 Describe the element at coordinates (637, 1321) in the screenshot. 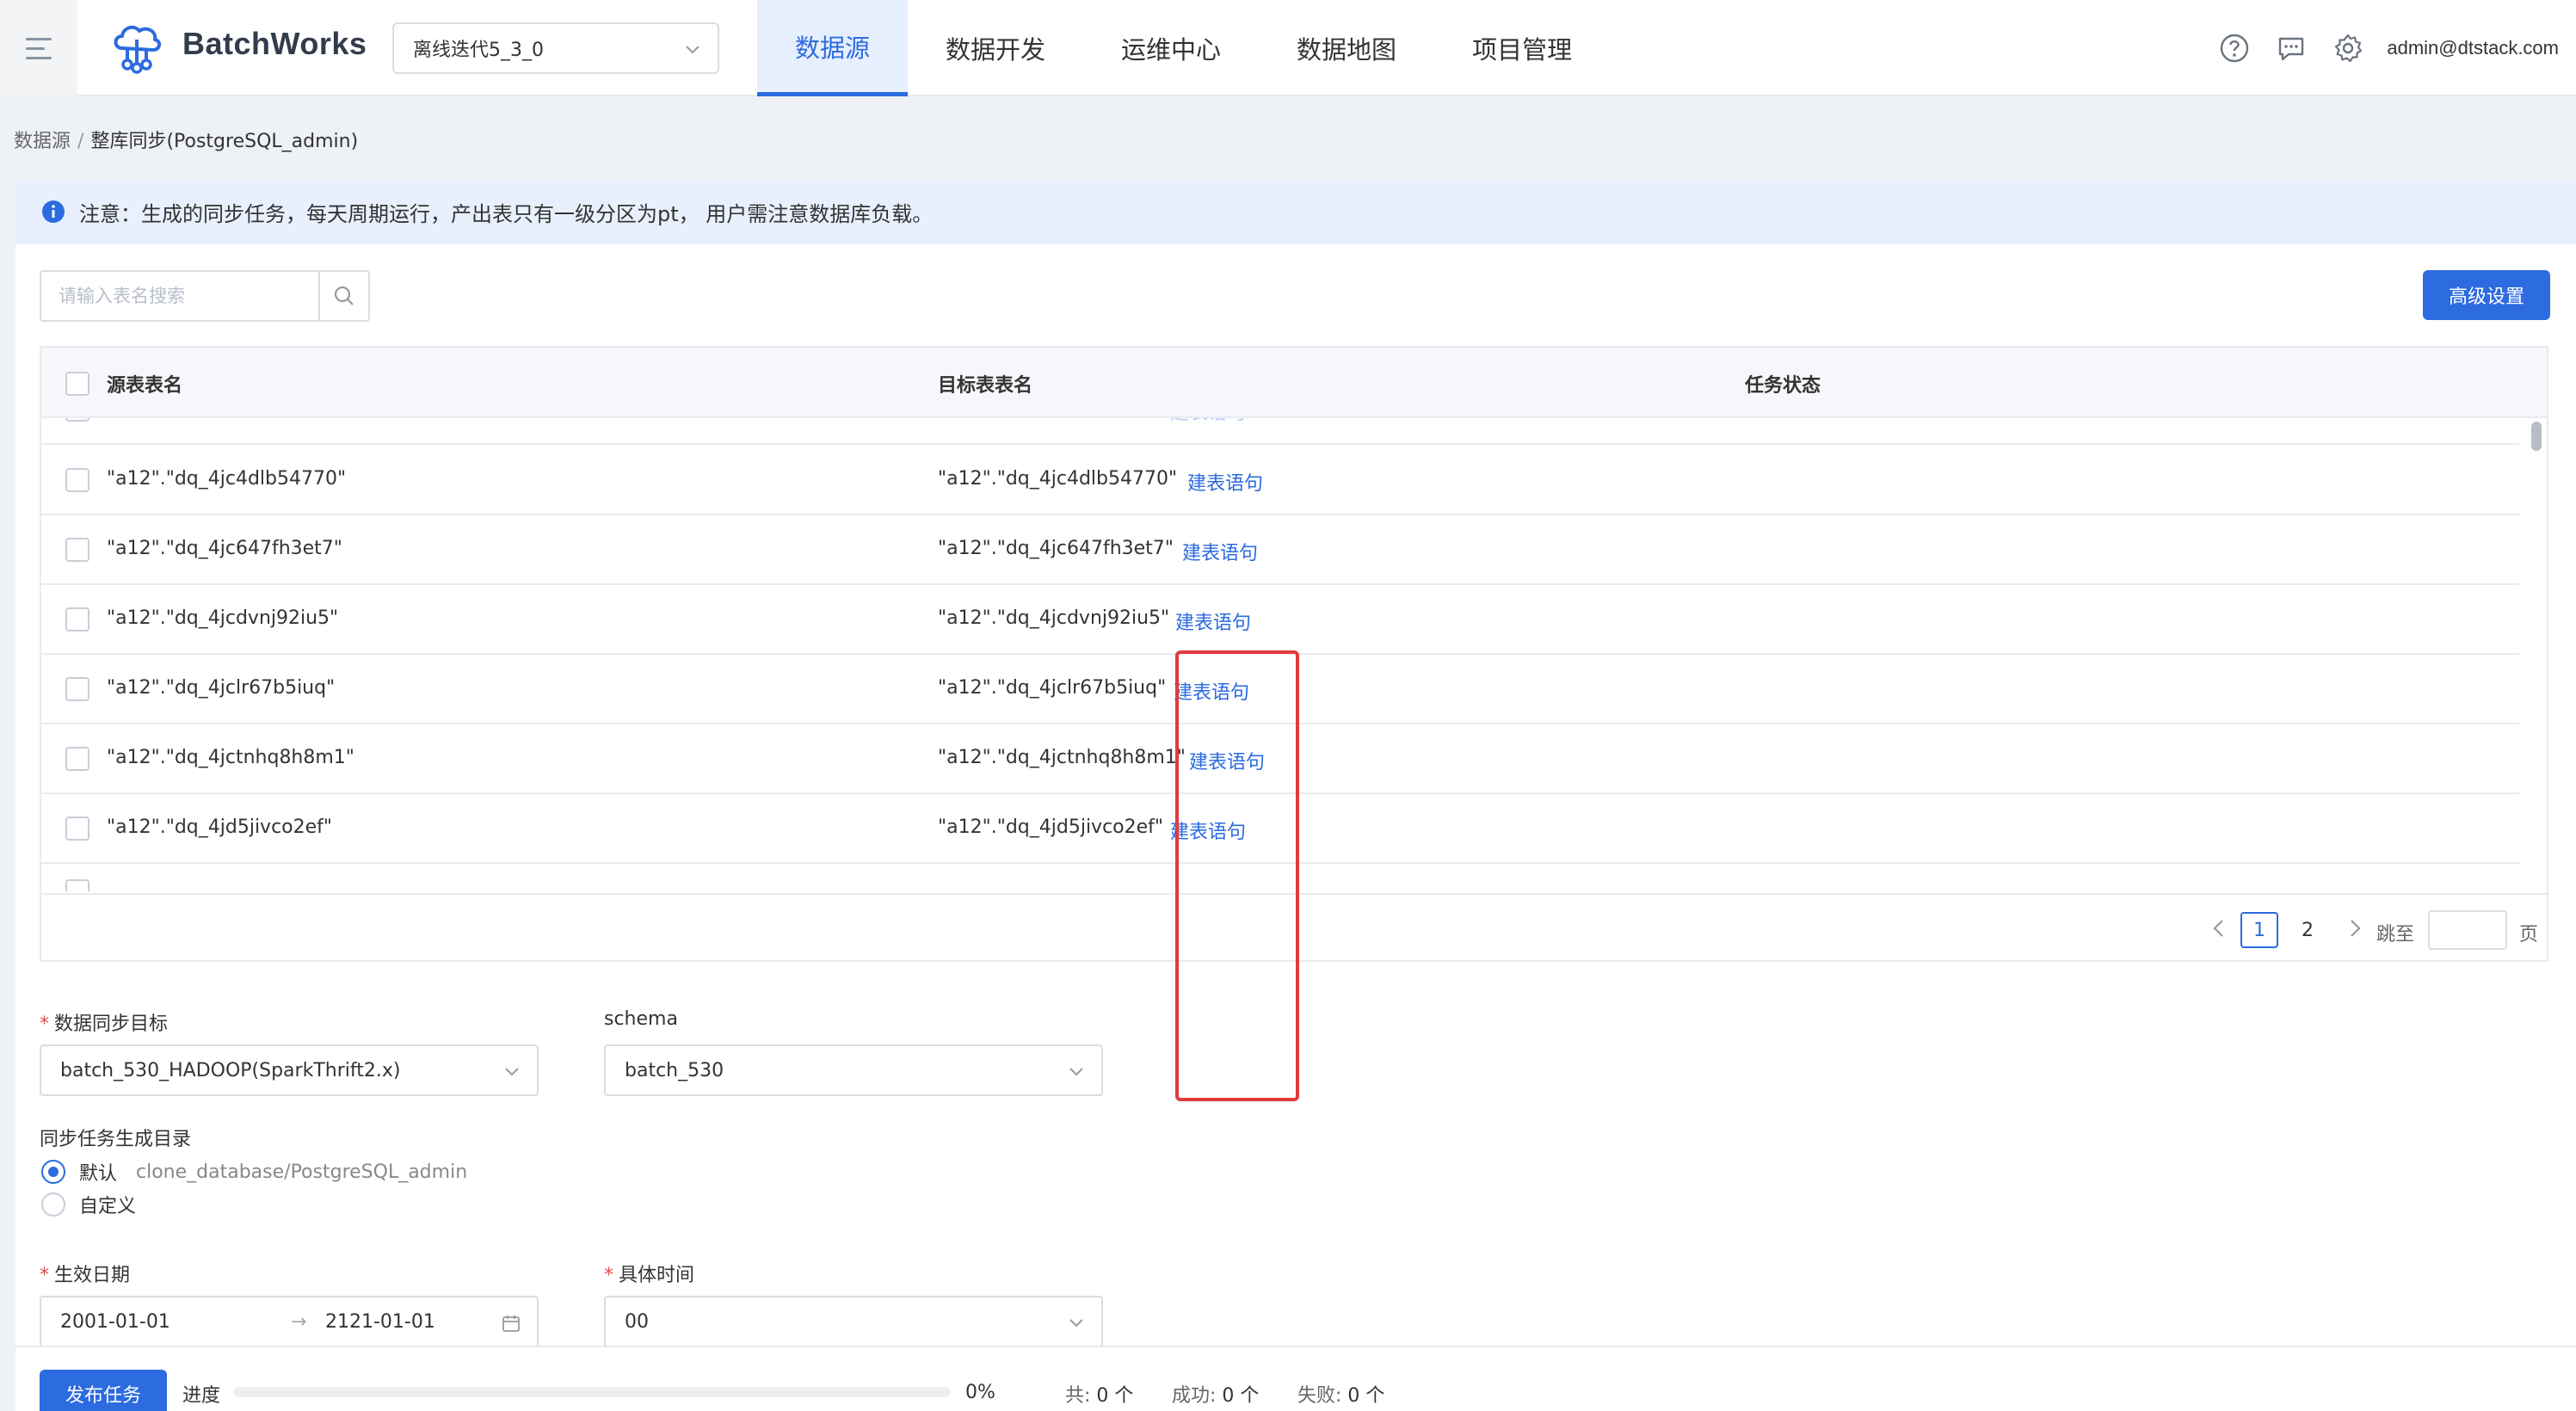

I see `specific-time-value: 00` at that location.